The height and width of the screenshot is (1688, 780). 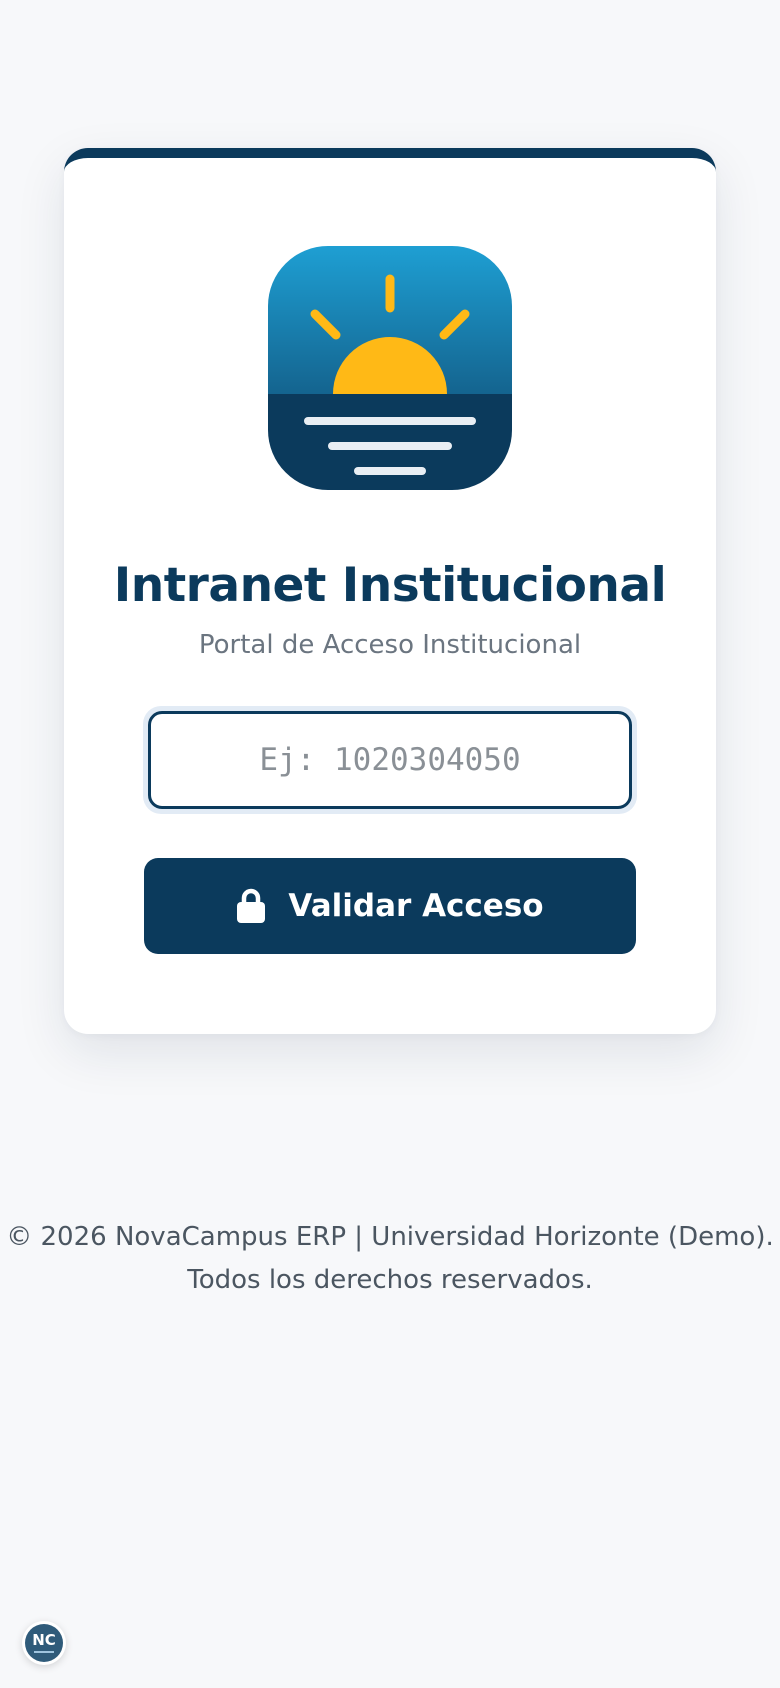 I want to click on page-title: Intranet Institucional, so click(x=390, y=585).